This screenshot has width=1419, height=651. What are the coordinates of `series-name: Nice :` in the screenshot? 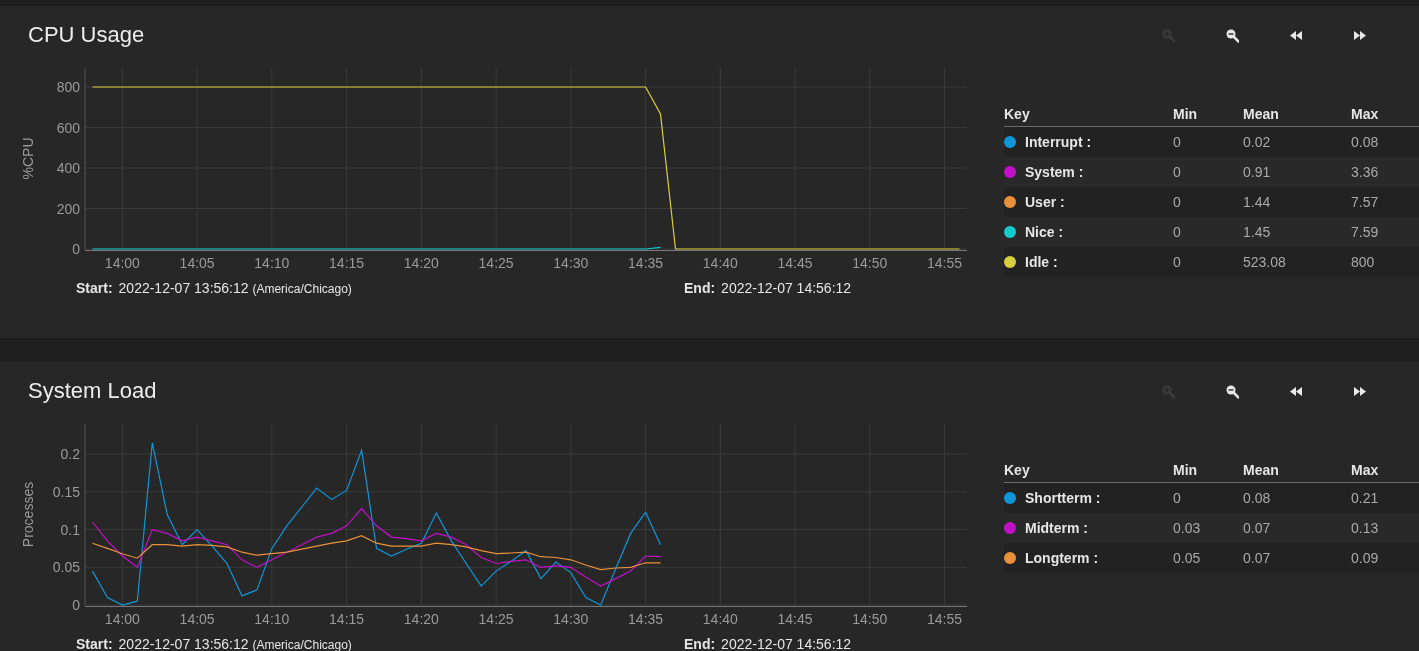 It's located at (1044, 232).